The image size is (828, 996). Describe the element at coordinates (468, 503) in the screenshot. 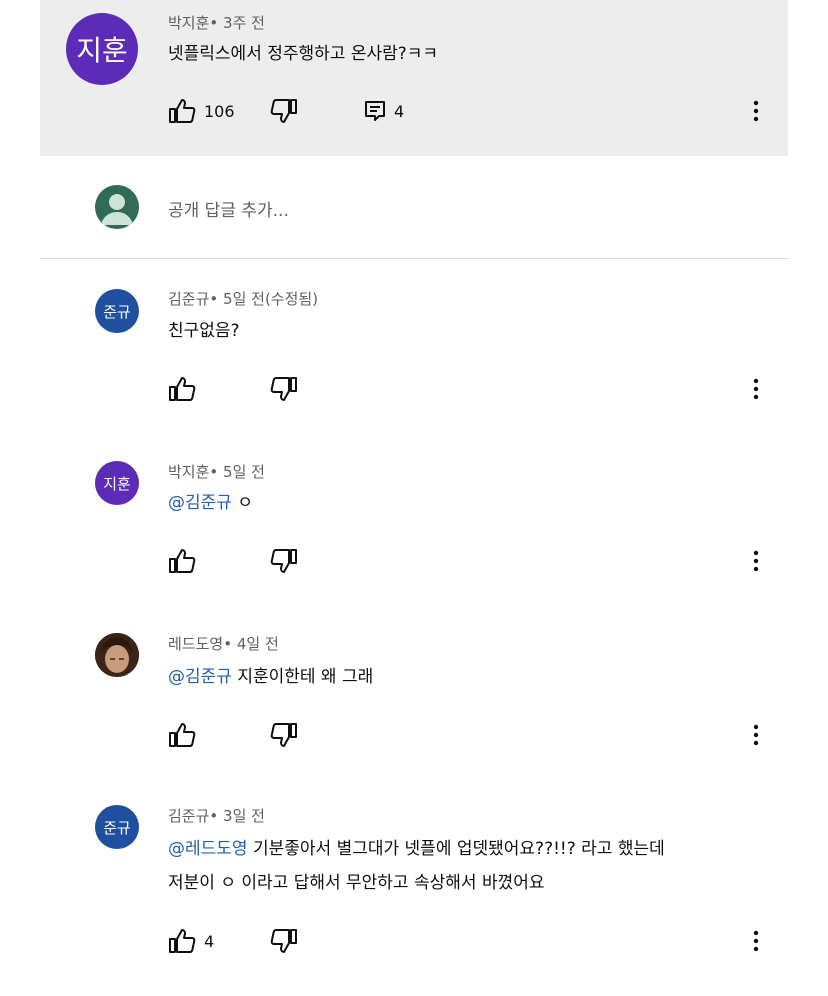

I see `comment-text: @김준규 ㅇ` at that location.